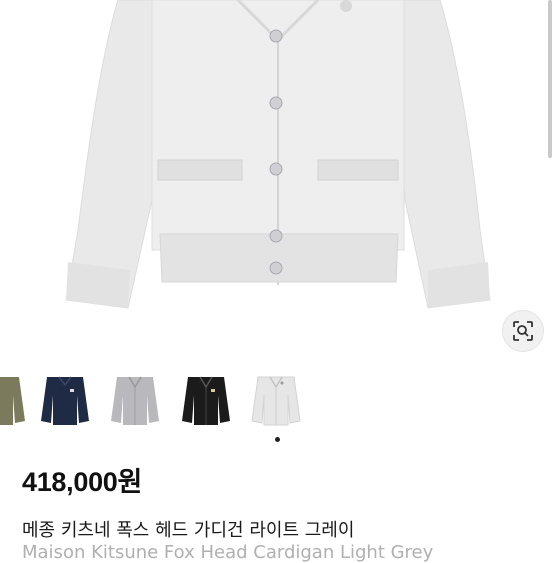 This screenshot has height=563, width=555. I want to click on thumbnail-black, so click(206, 399).